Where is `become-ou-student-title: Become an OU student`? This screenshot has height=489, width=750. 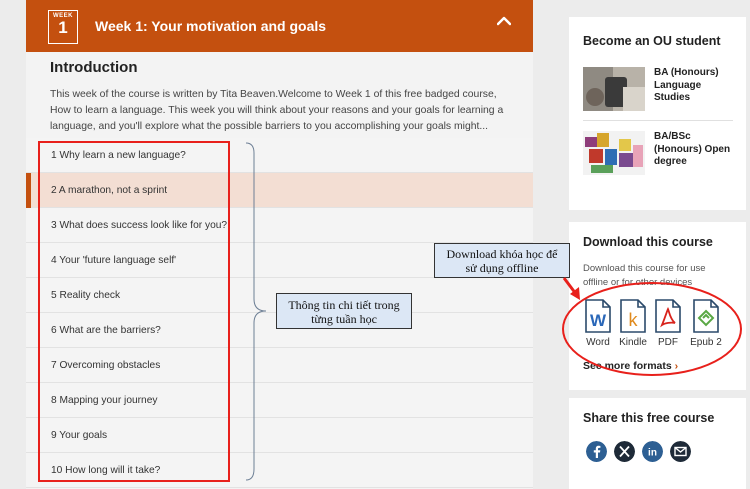
become-ou-student-title: Become an OU student is located at coordinates (652, 41).